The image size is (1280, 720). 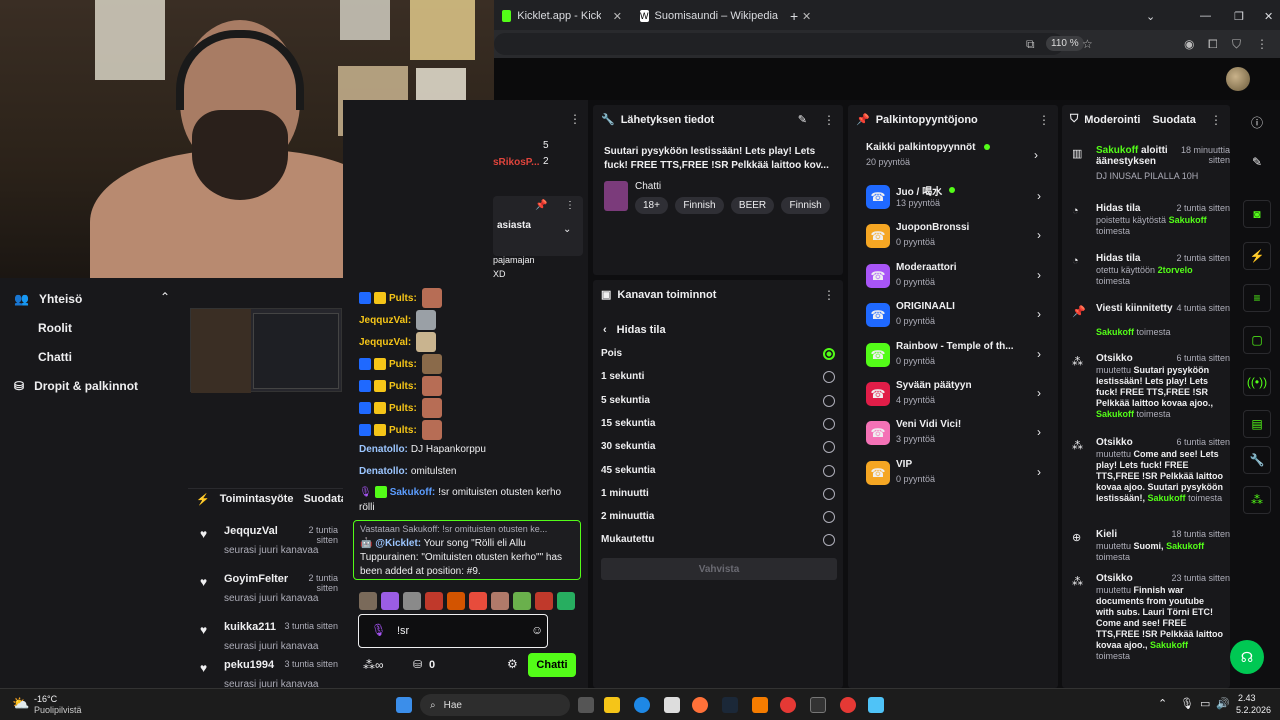 I want to click on headset-icon: ☊, so click(x=1247, y=657).